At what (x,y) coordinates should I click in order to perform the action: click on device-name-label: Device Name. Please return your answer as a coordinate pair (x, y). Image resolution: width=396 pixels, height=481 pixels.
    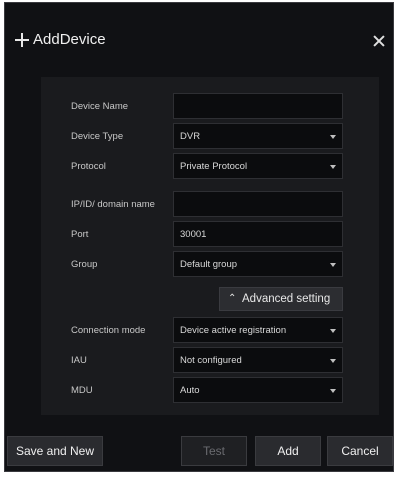
    Looking at the image, I should click on (100, 106).